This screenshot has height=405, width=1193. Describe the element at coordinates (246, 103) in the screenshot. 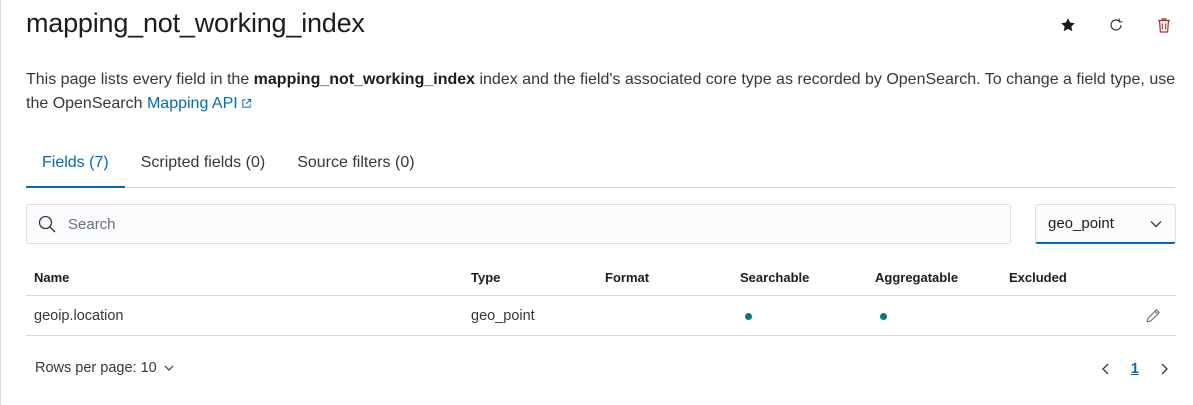

I see `external-link-icon` at that location.